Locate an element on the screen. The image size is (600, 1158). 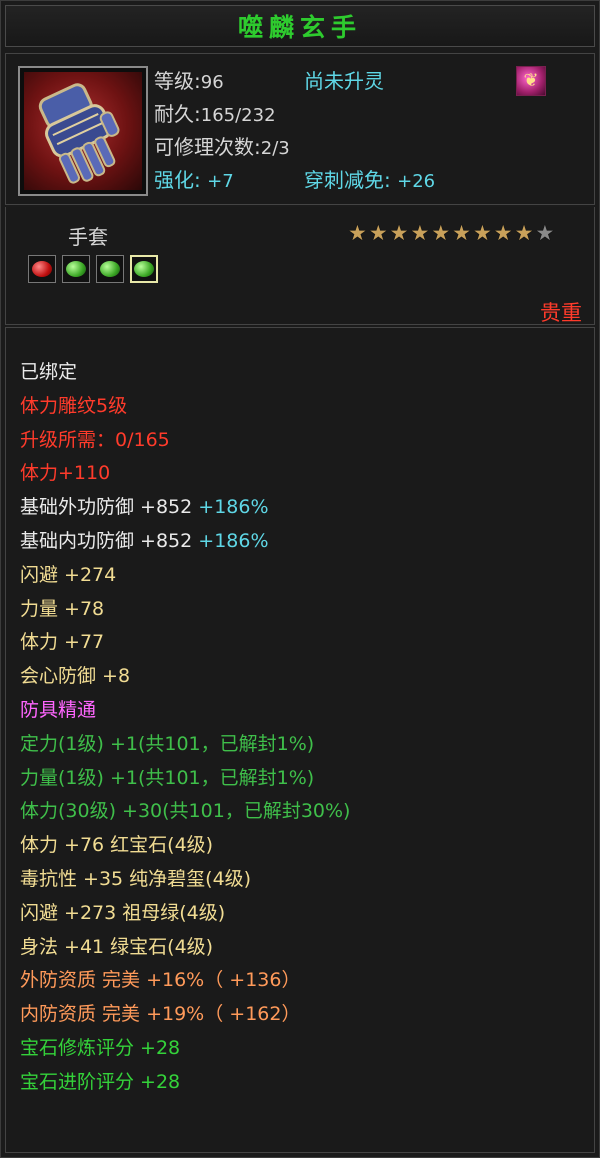
attribute-line: 毒抗性 +35 纯净碧玺(4级) is located at coordinates (185, 880).